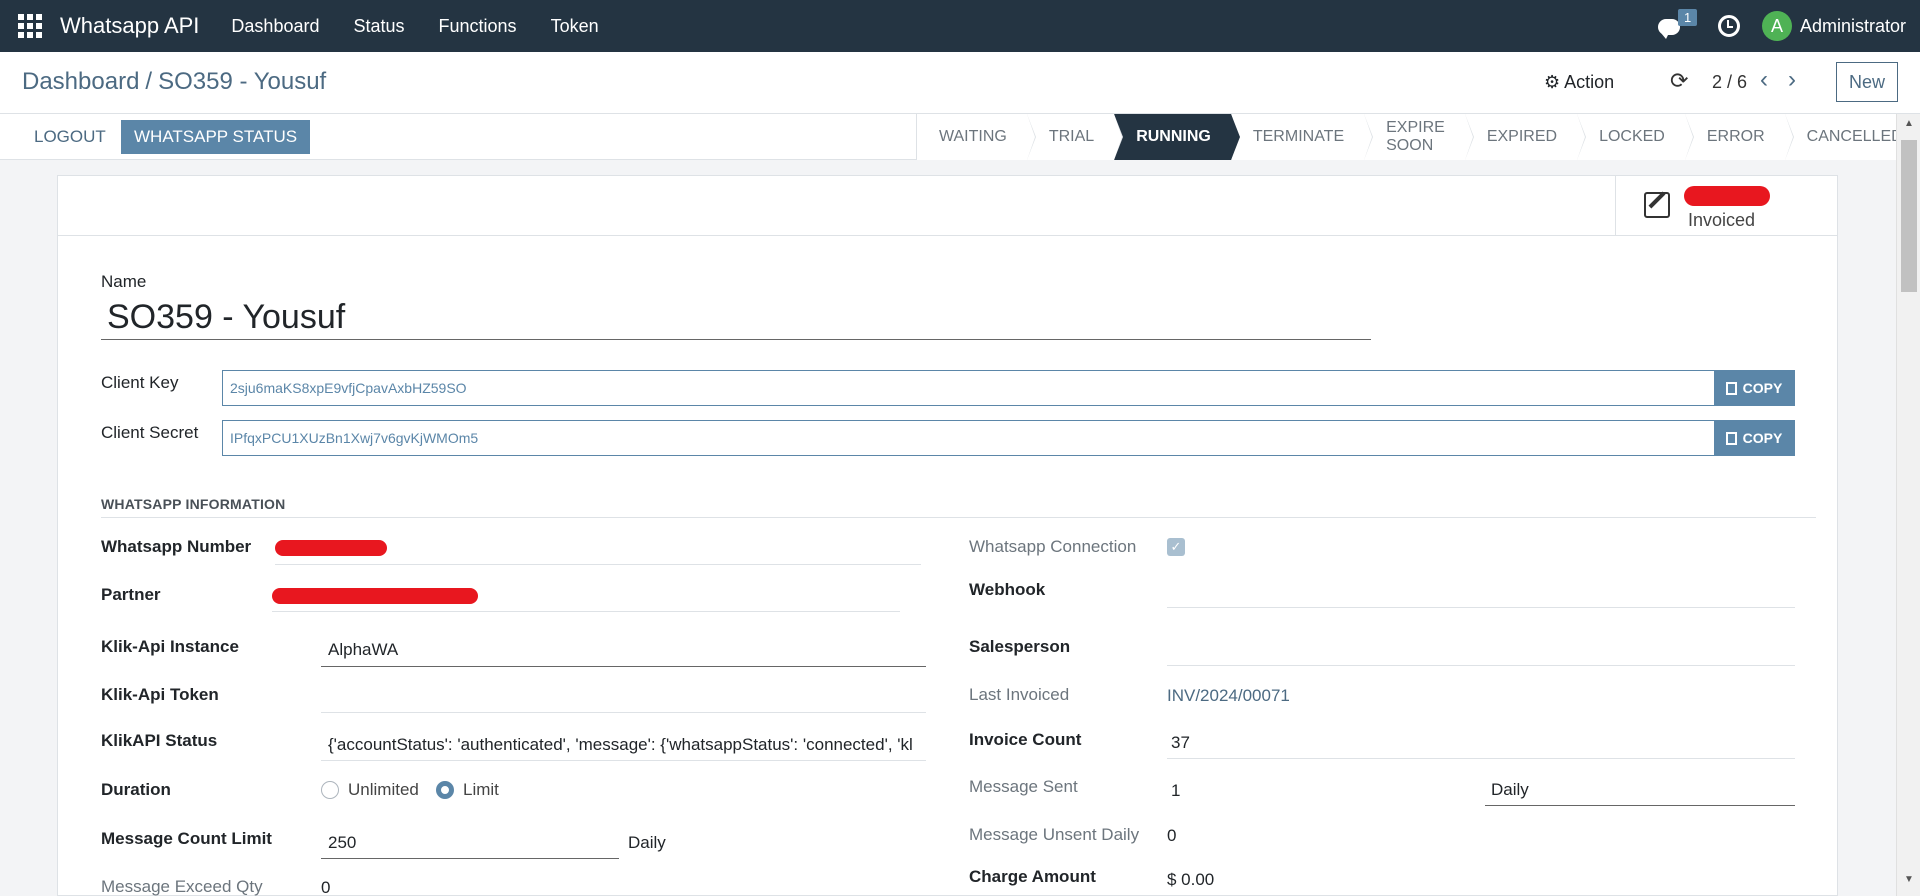 This screenshot has height=896, width=1920. I want to click on client-secret-field: IPfqxPCU1XUzBn1Xwj7v6gvKjWMOm5 COPY, so click(1008, 438).